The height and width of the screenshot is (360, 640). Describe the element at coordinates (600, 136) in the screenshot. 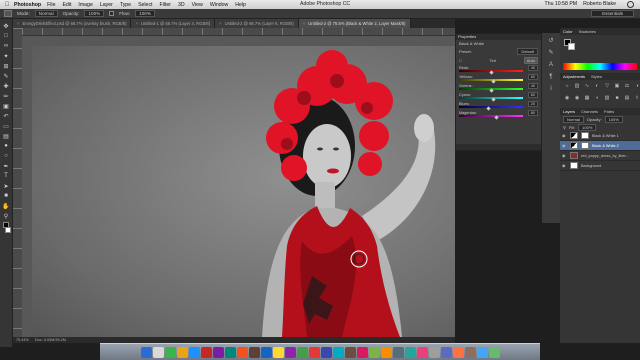

I see `layer-row: ◉ Black & White 1` at that location.